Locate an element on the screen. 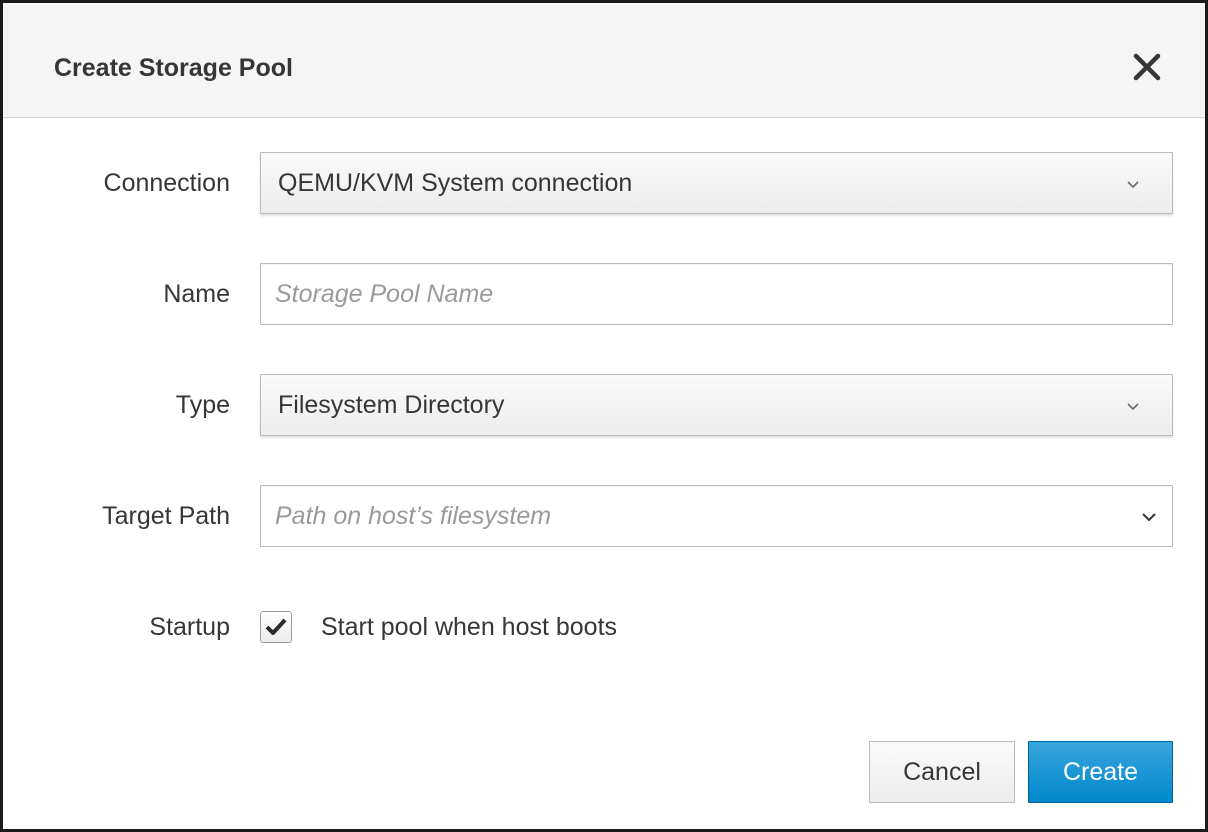  dialog-header: Create Storage Pool is located at coordinates (604, 60).